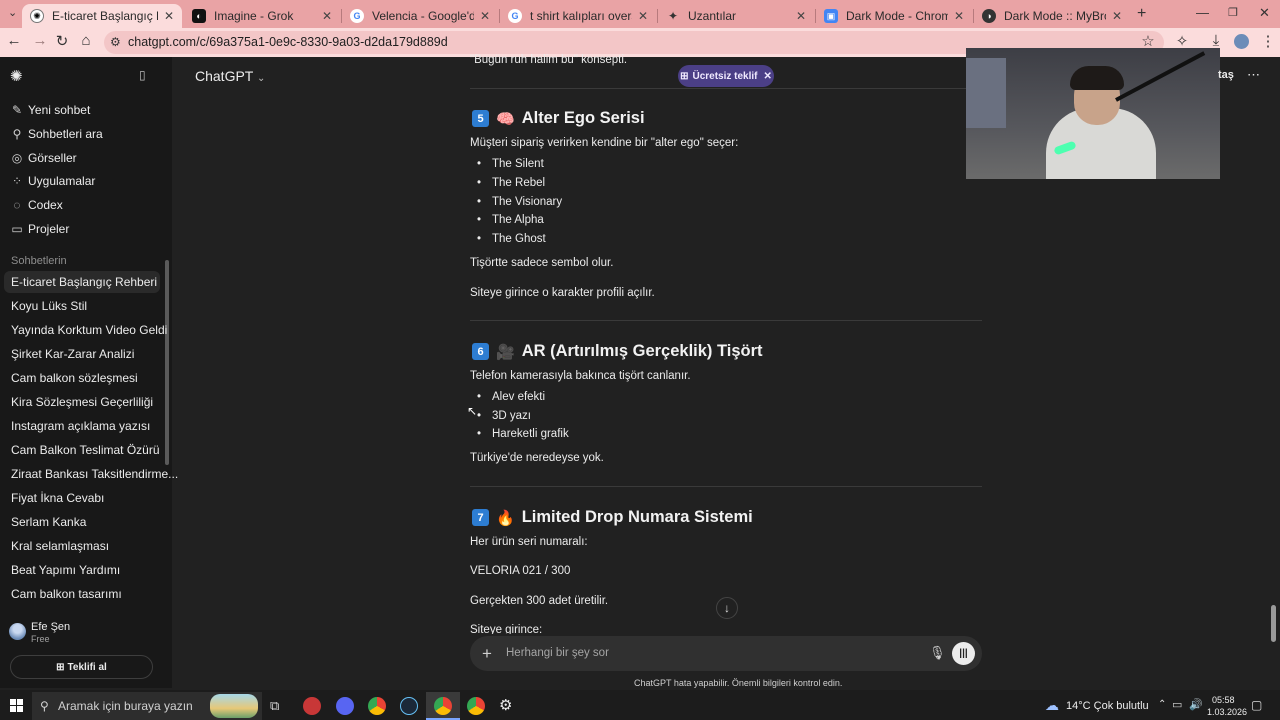 This screenshot has height=720, width=1280. Describe the element at coordinates (1256, 705) in the screenshot. I see `notification-icon: ▢` at that location.